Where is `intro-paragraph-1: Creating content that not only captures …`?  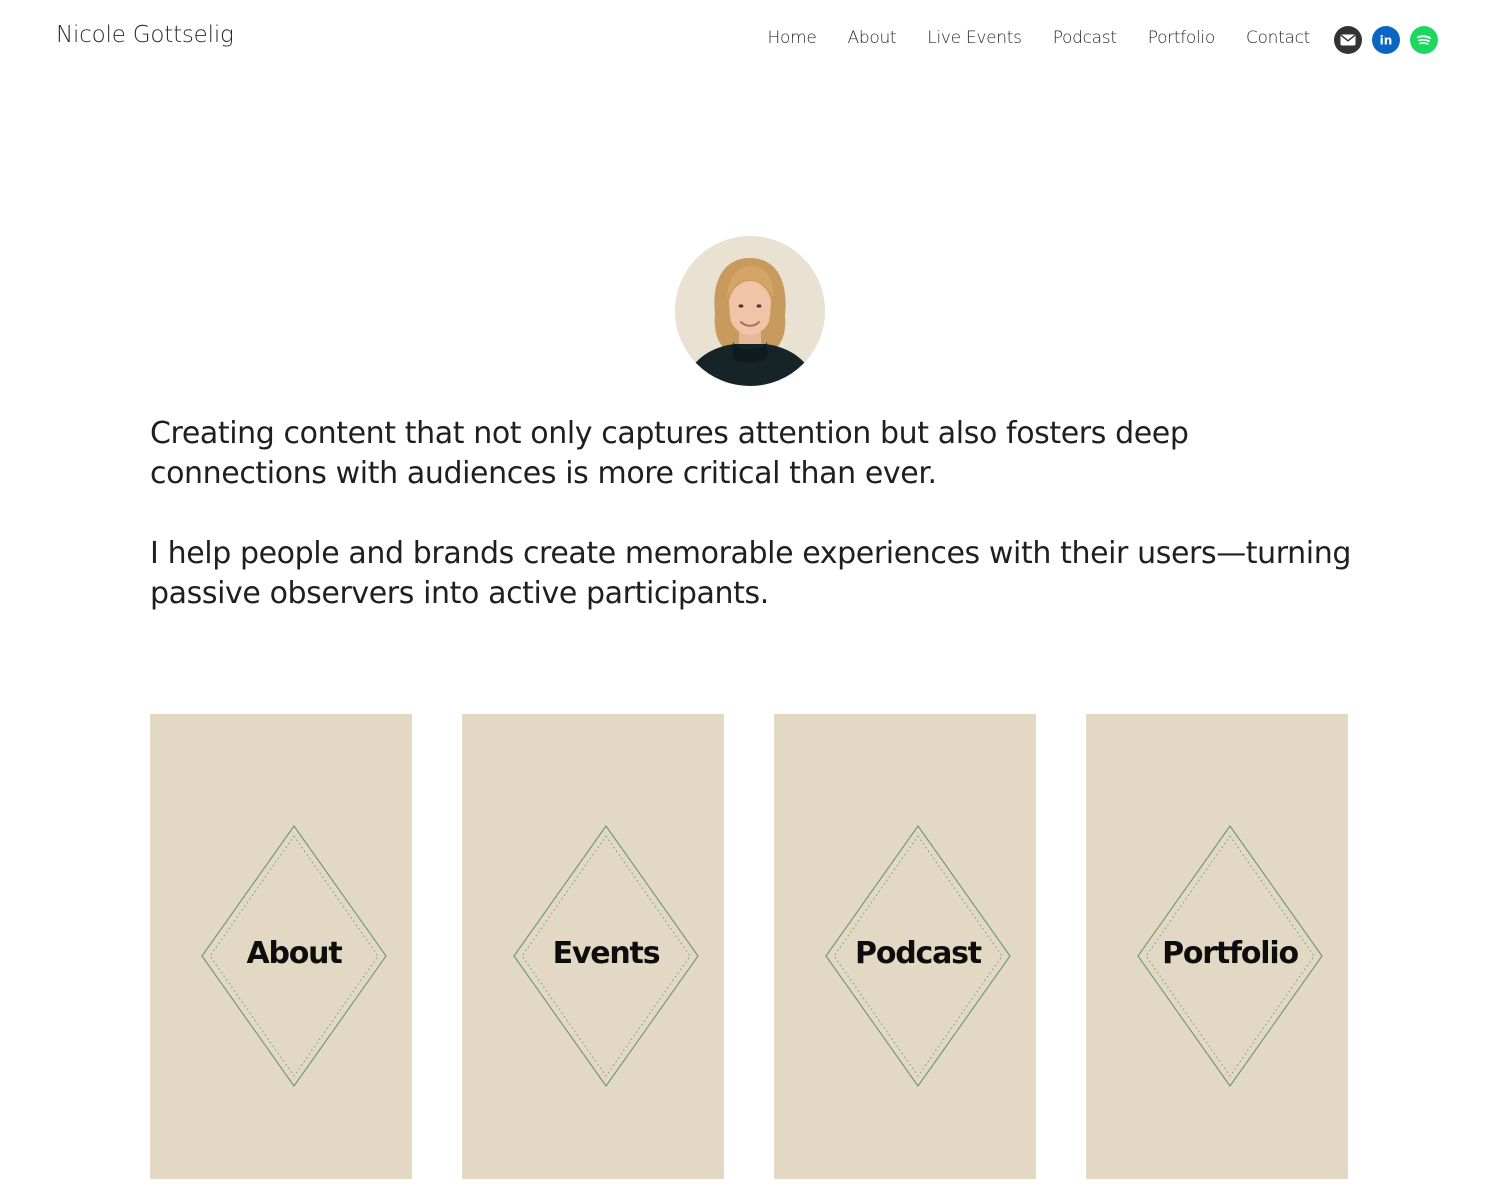 intro-paragraph-1: Creating content that not only captures … is located at coordinates (669, 453).